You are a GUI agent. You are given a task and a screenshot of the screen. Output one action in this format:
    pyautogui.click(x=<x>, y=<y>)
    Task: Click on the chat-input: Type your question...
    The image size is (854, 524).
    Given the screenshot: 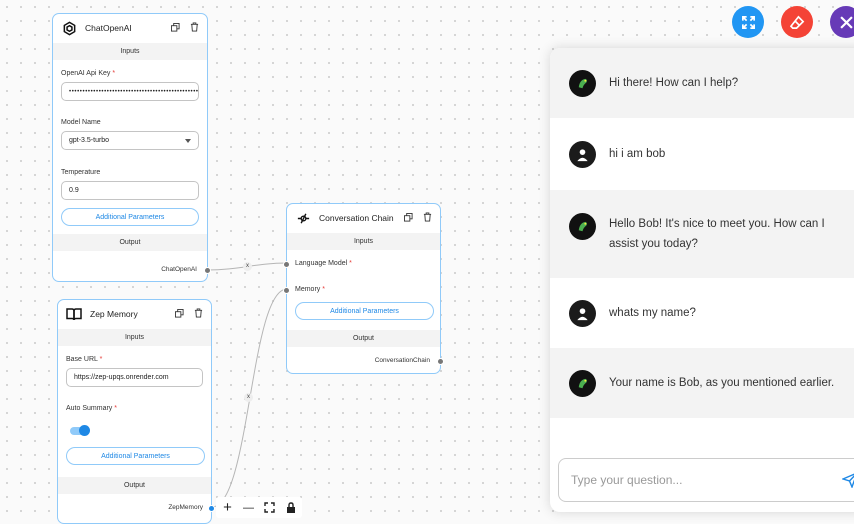 What is the action you would take?
    pyautogui.click(x=706, y=480)
    